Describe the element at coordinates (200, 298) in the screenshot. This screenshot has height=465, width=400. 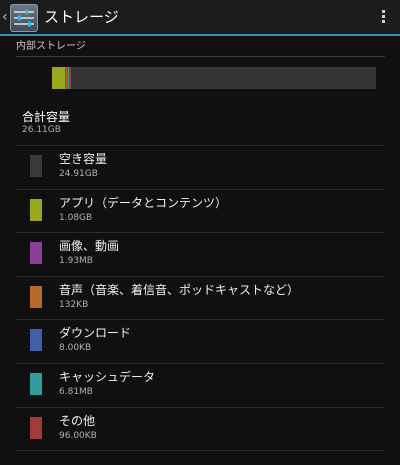
I see `storage-category-row: 音声（音楽、着信音、ポッドキャストなど） 132KB` at that location.